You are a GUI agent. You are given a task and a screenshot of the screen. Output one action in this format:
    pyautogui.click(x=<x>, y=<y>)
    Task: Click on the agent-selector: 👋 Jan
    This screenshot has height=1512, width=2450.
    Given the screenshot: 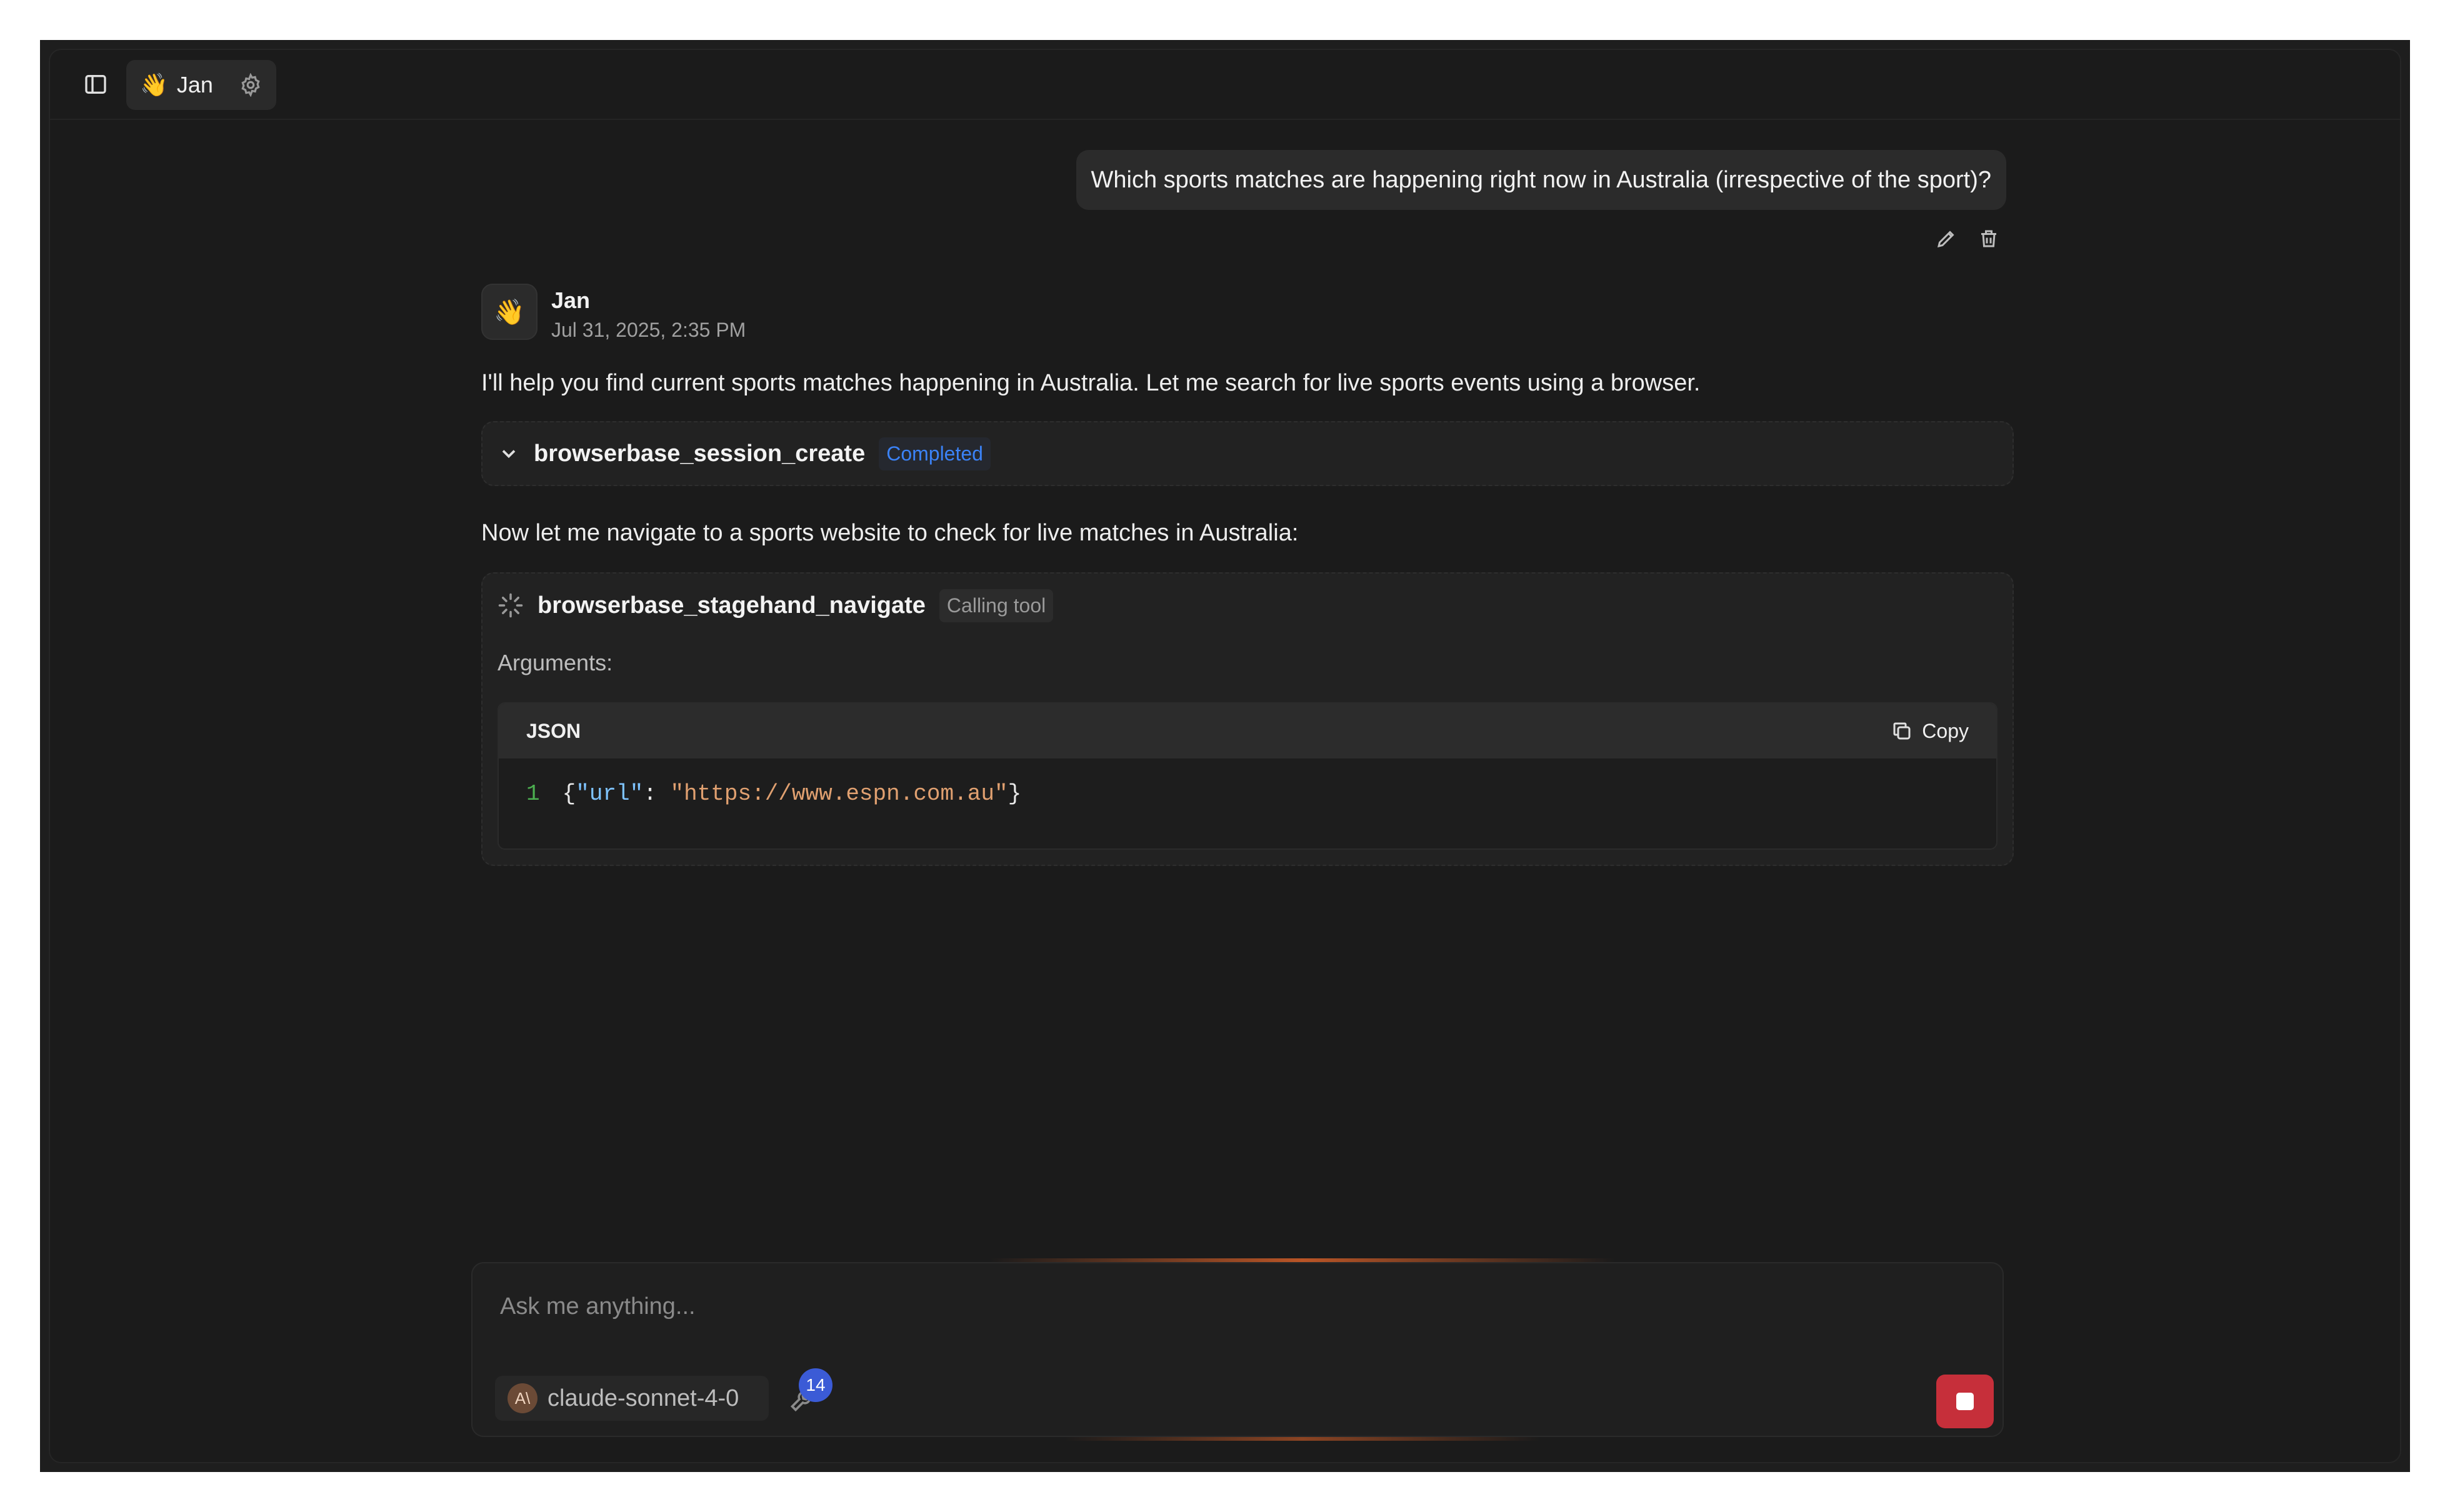 What is the action you would take?
    pyautogui.click(x=201, y=85)
    